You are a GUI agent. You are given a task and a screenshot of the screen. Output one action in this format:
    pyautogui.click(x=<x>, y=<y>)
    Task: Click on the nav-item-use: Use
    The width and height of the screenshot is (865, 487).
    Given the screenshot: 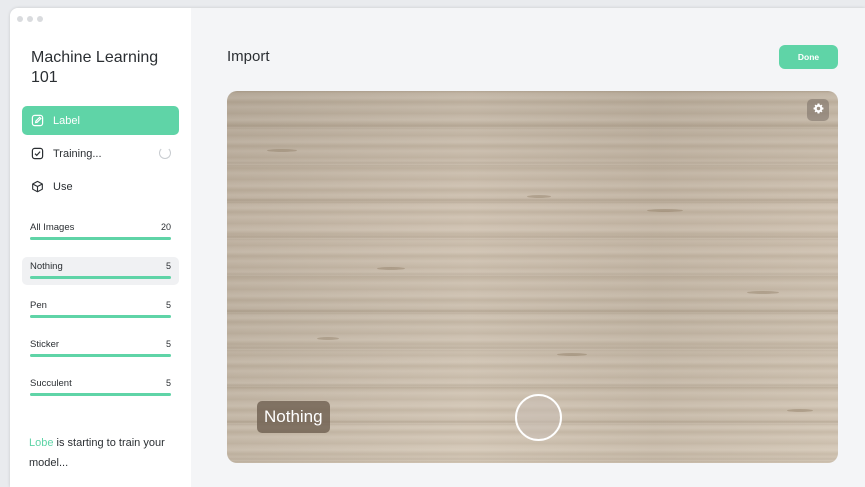 What is the action you would take?
    pyautogui.click(x=100, y=186)
    